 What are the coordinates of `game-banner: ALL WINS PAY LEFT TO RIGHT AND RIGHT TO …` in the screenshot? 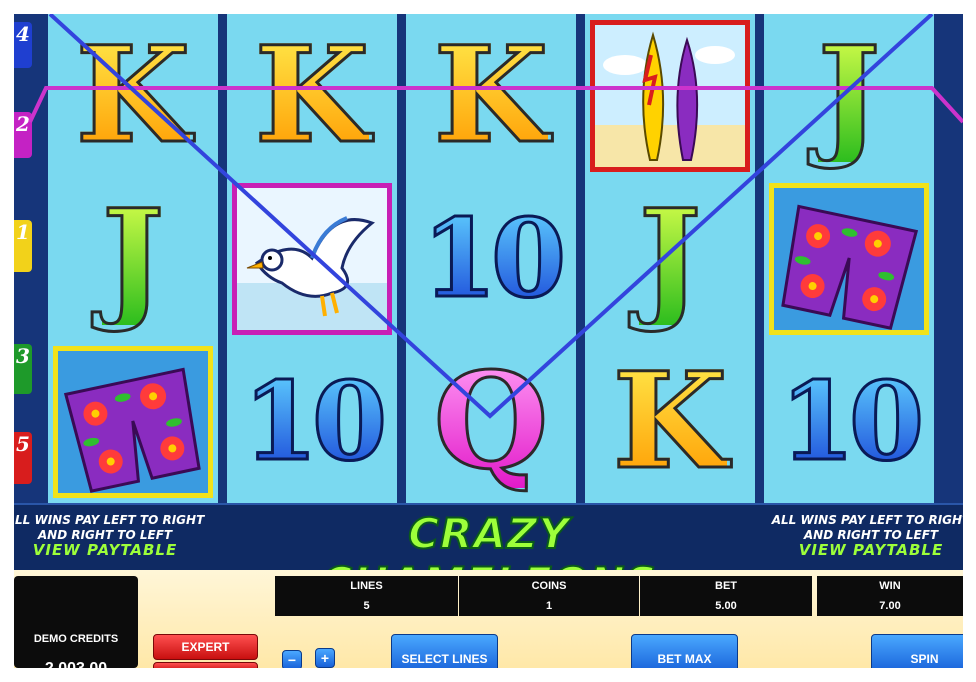 It's located at (488, 555).